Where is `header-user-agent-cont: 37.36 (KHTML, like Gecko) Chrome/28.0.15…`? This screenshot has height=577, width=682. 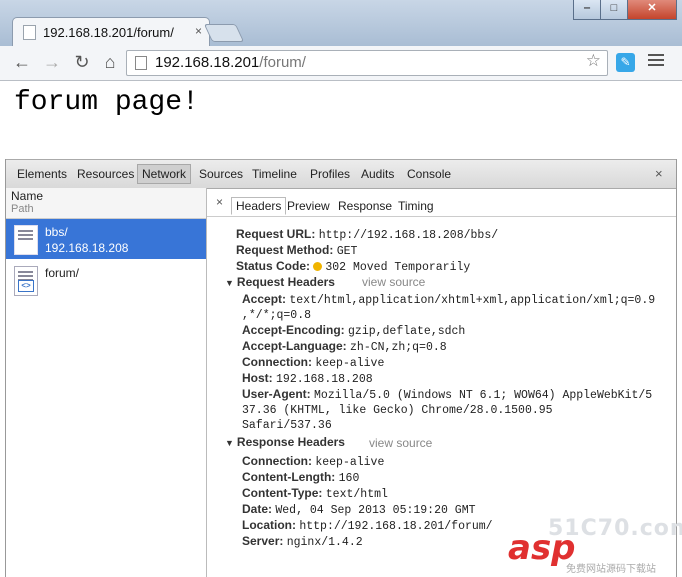
header-user-agent-cont: 37.36 (KHTML, like Gecko) Chrome/28.0.15… is located at coordinates (397, 410).